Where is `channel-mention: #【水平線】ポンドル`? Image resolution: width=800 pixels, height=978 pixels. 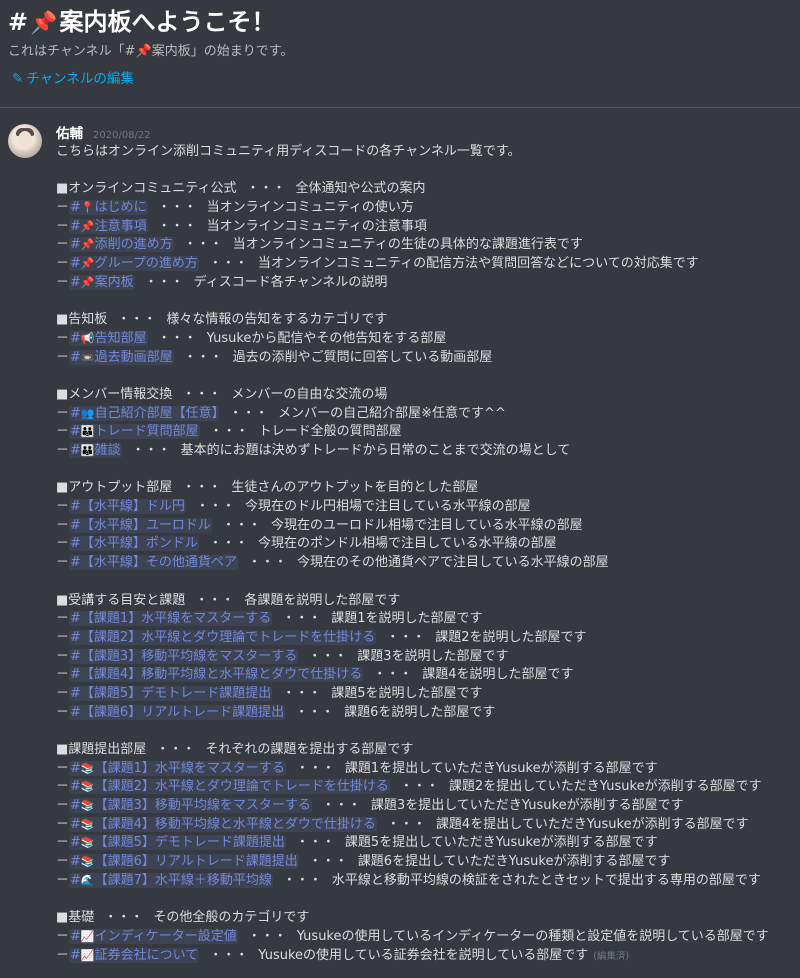 channel-mention: #【水平線】ポンドル is located at coordinates (134, 544).